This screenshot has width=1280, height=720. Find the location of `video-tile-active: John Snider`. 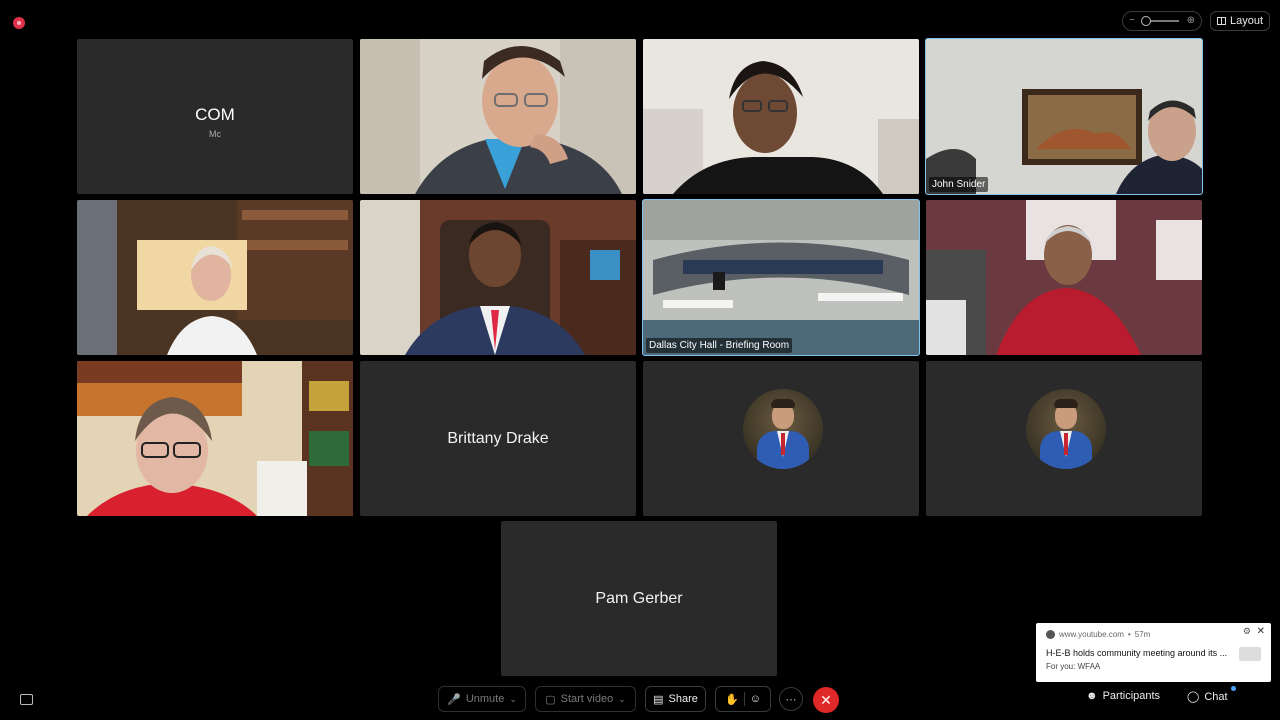

video-tile-active: John Snider is located at coordinates (1064, 116).